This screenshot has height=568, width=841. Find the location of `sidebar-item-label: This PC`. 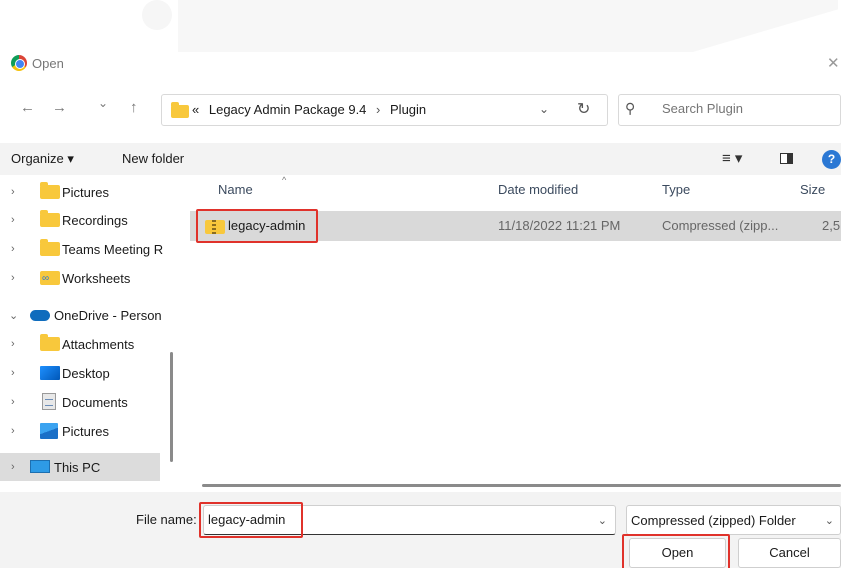

sidebar-item-label: This PC is located at coordinates (77, 467).